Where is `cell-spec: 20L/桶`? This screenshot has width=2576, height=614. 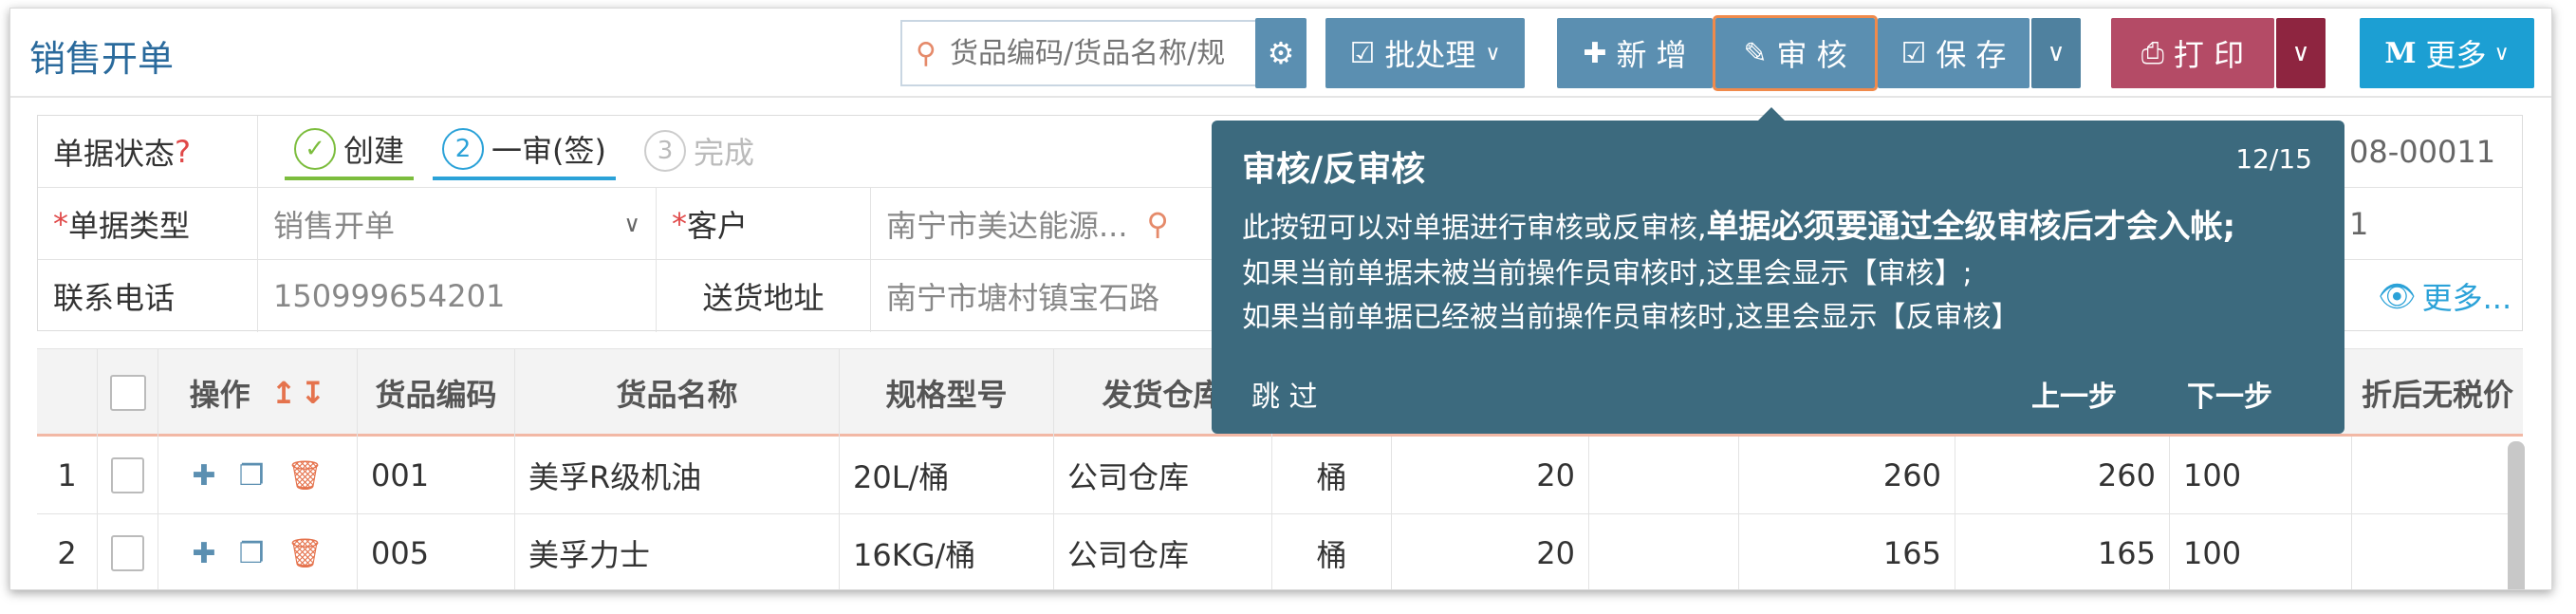
cell-spec: 20L/桶 is located at coordinates (947, 475).